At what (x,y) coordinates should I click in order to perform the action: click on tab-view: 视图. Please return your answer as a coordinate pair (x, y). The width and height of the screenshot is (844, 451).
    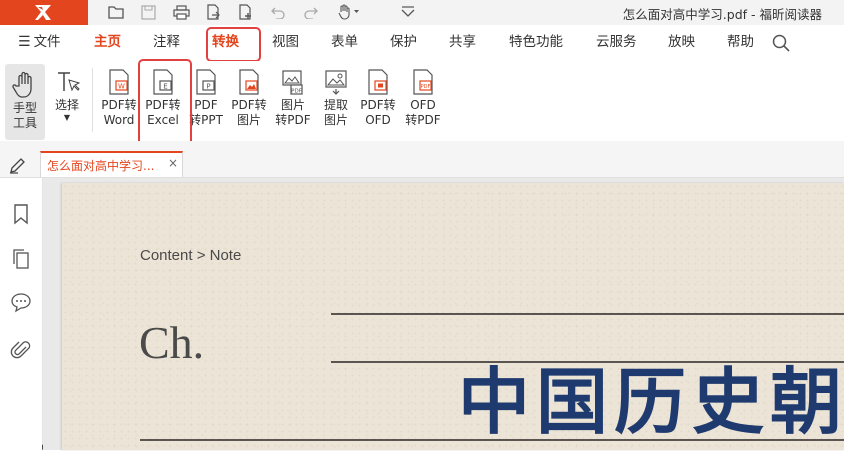
    Looking at the image, I should click on (285, 43).